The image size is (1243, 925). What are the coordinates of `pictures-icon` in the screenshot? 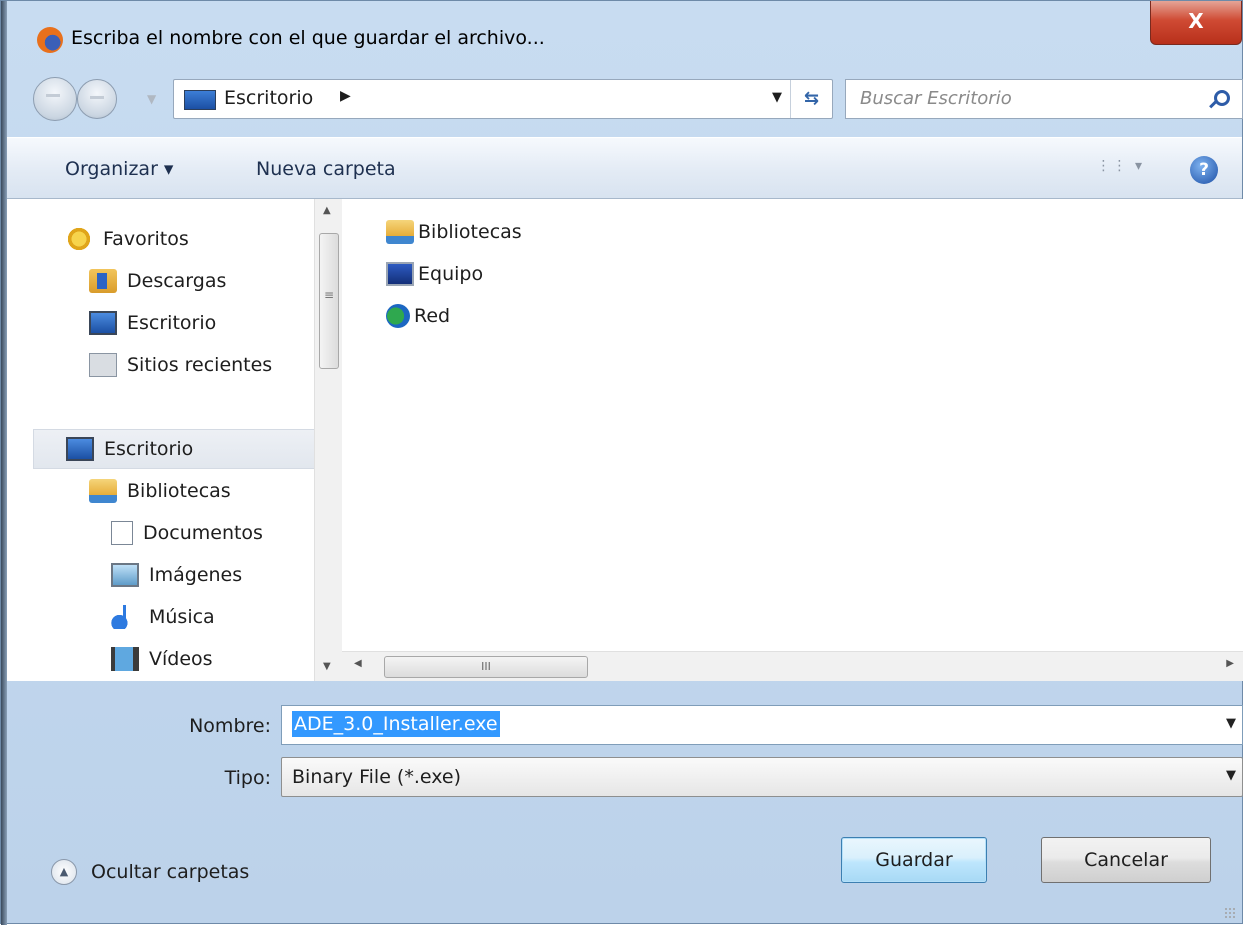 It's located at (125, 575).